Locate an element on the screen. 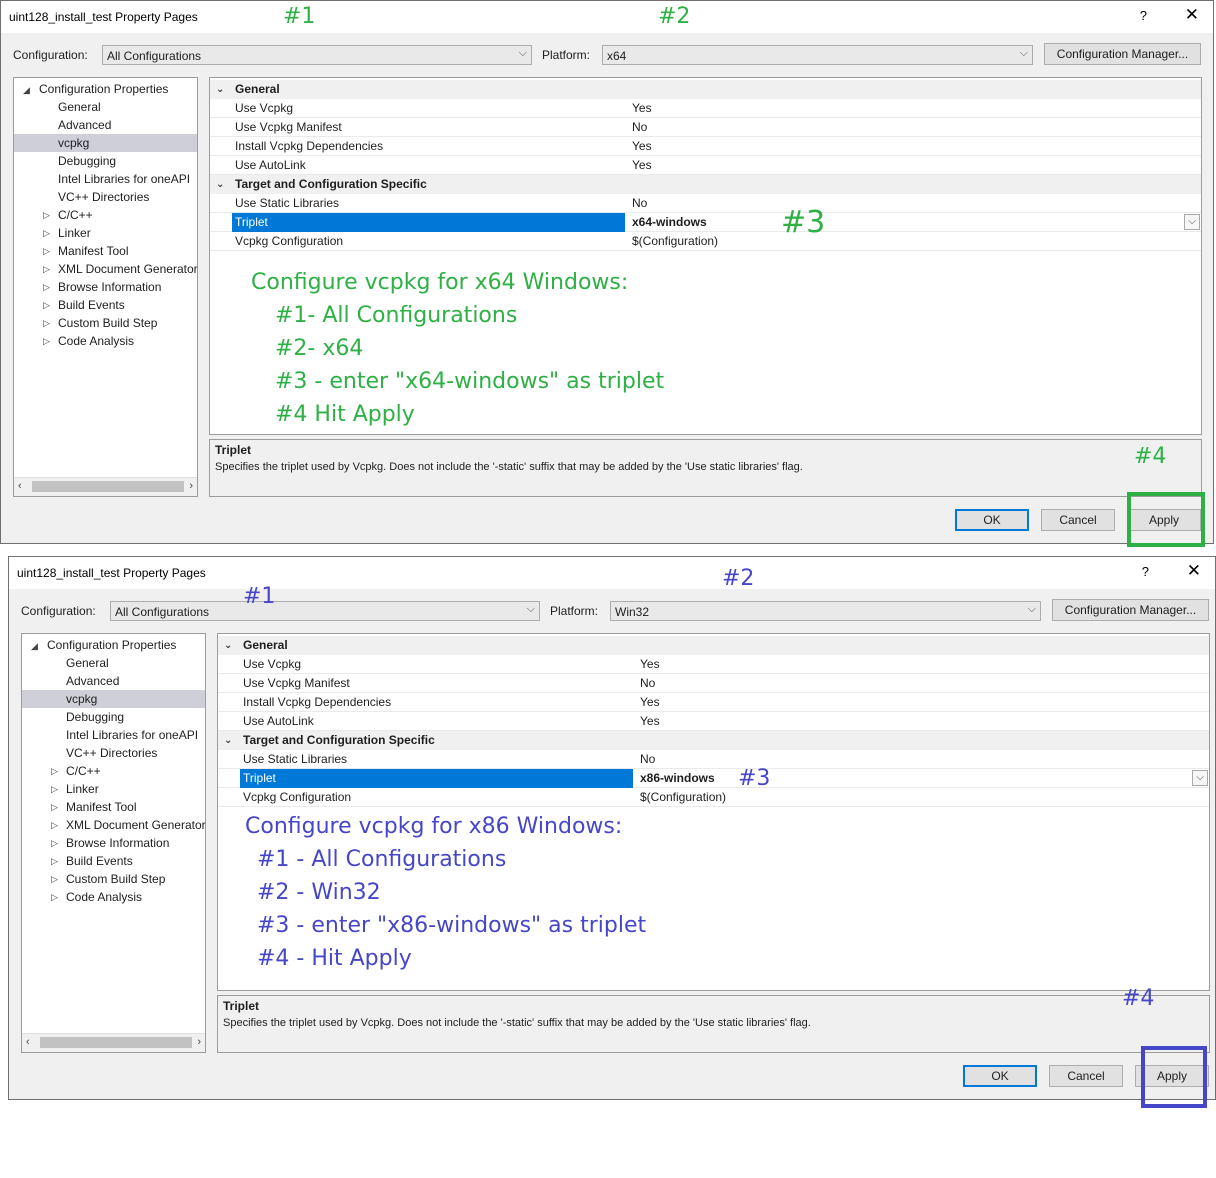 This screenshot has height=1178, width=1216. annotation-2: #2 is located at coordinates (674, 16).